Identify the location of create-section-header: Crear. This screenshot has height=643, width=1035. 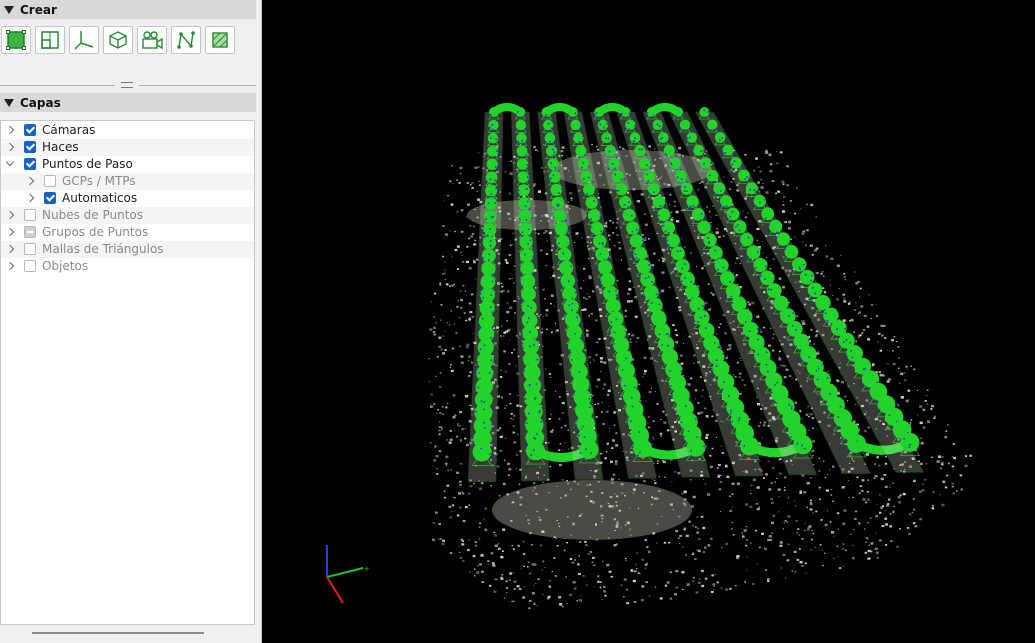
(128, 9).